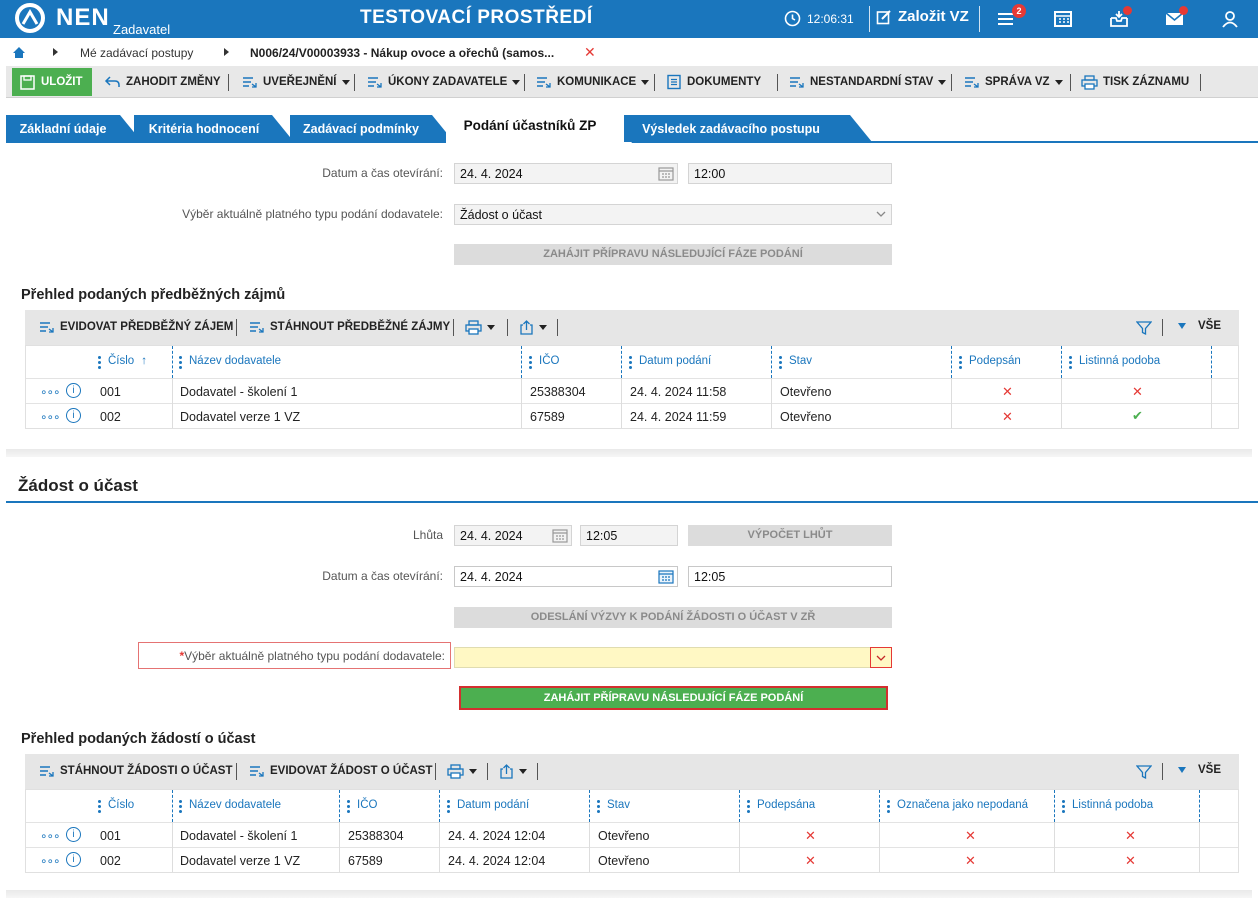 Image resolution: width=1258 pixels, height=898 pixels. I want to click on new-vz-button: Založit VZ, so click(922, 16).